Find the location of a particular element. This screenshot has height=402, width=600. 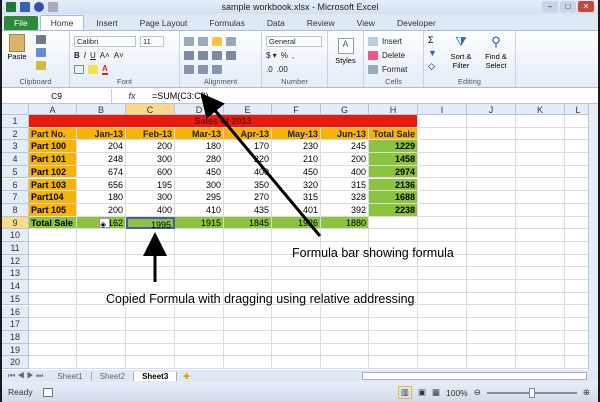

formula-bar-arrow is located at coordinates (261, 164).